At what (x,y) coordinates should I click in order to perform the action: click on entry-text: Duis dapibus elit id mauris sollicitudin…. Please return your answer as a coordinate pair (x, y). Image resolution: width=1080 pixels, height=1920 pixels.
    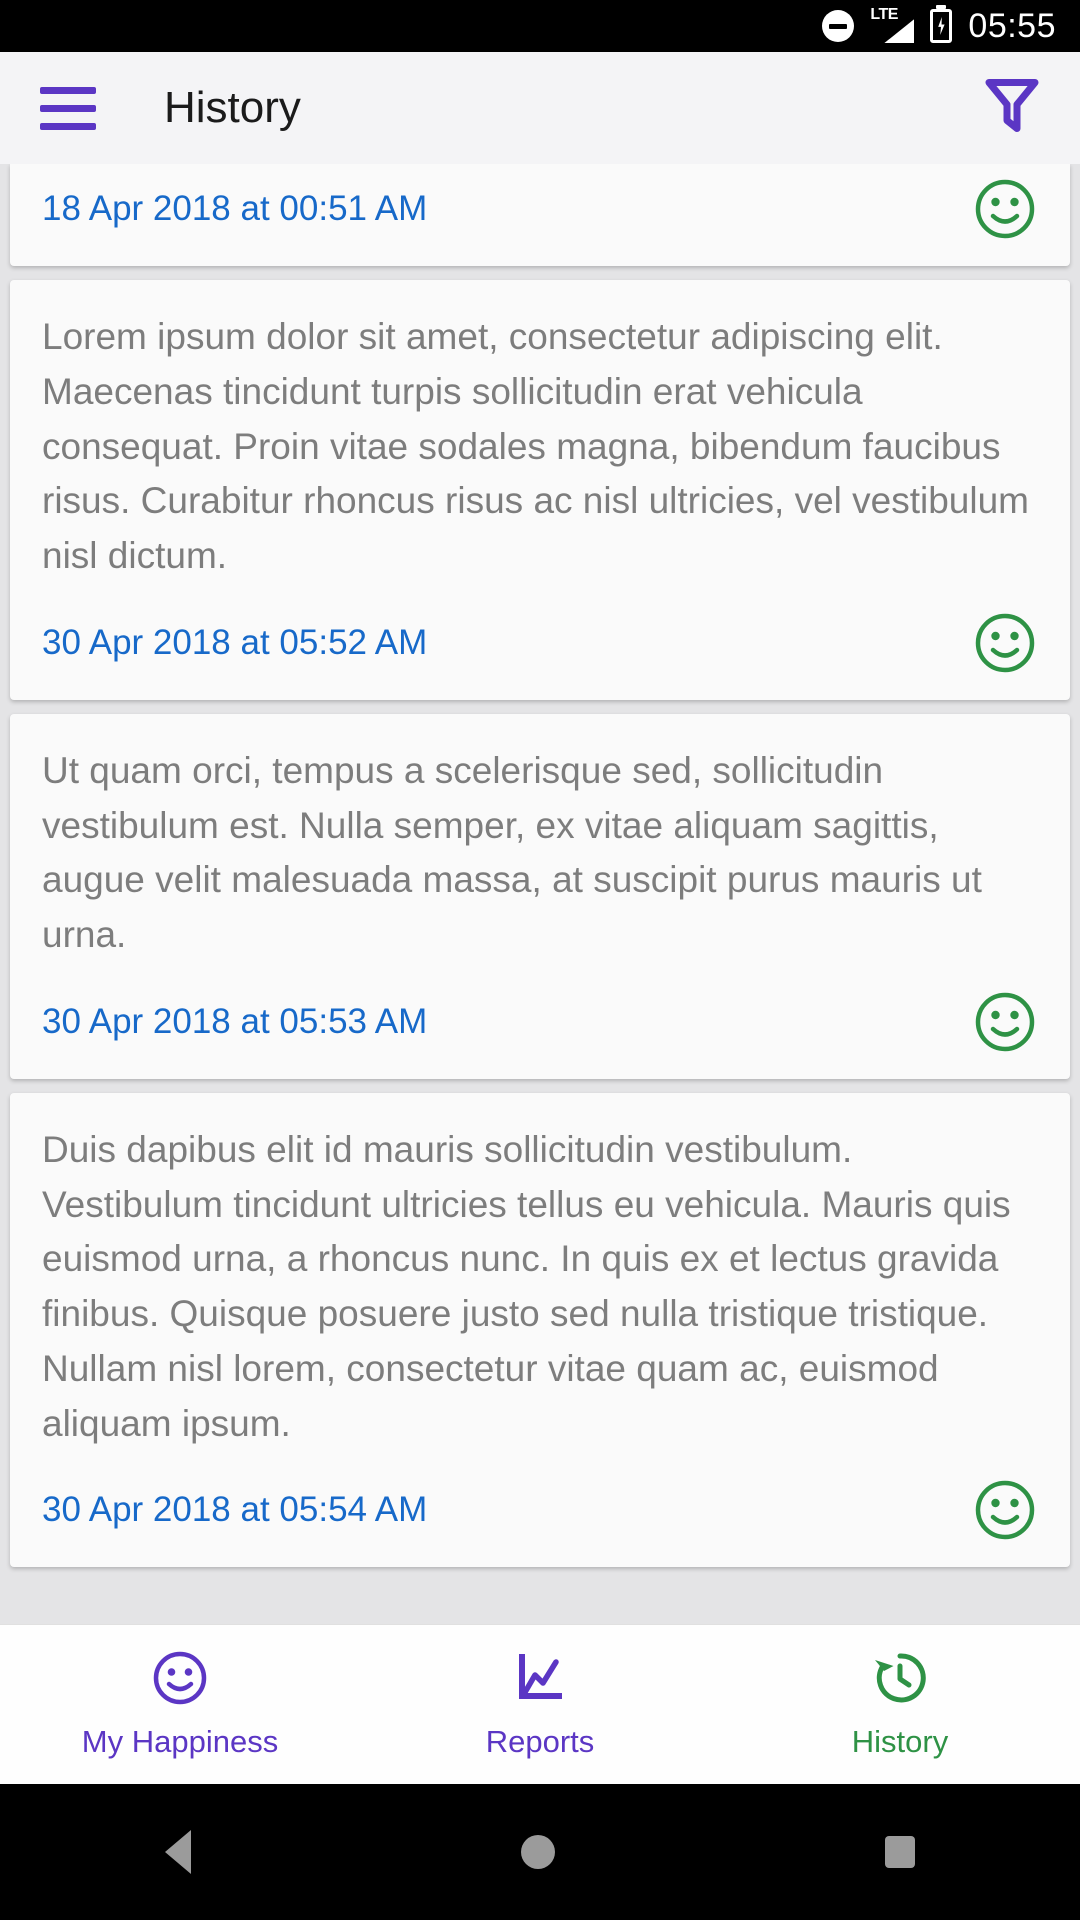
    Looking at the image, I should click on (526, 1286).